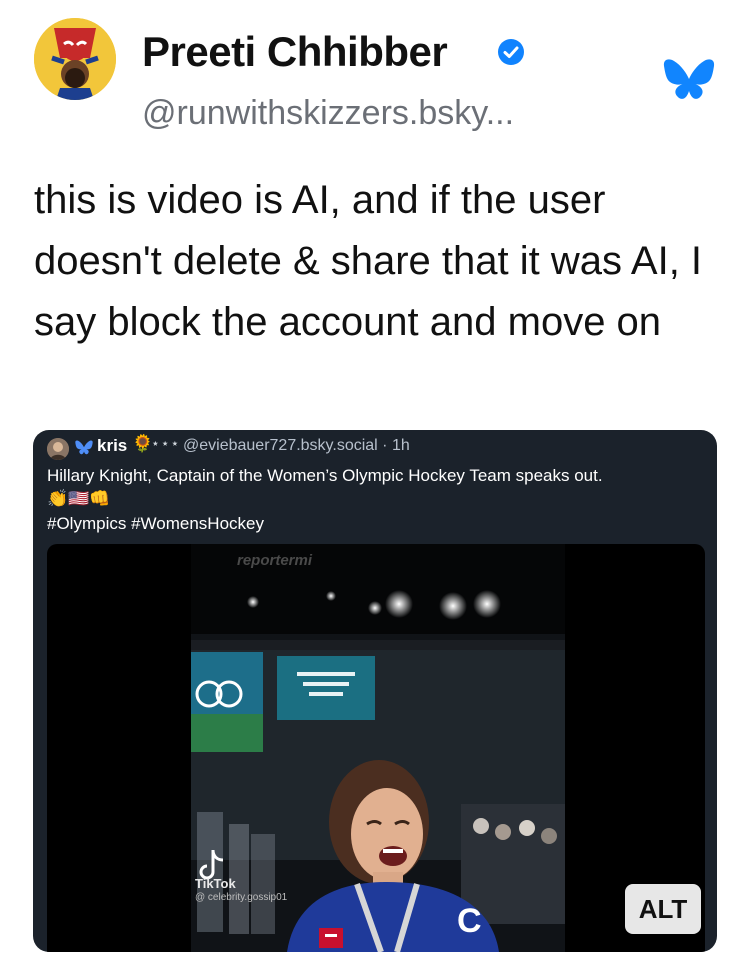 This screenshot has height=974, width=750. I want to click on verified-check-icon, so click(511, 52).